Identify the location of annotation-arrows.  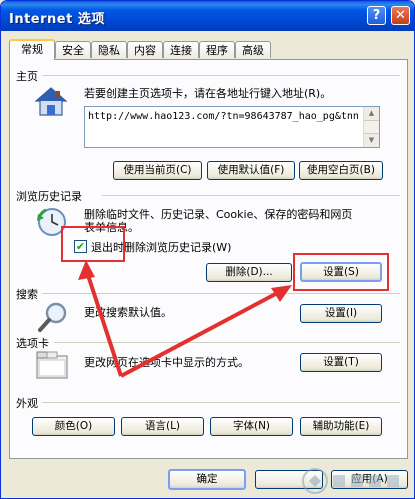
(185, 319).